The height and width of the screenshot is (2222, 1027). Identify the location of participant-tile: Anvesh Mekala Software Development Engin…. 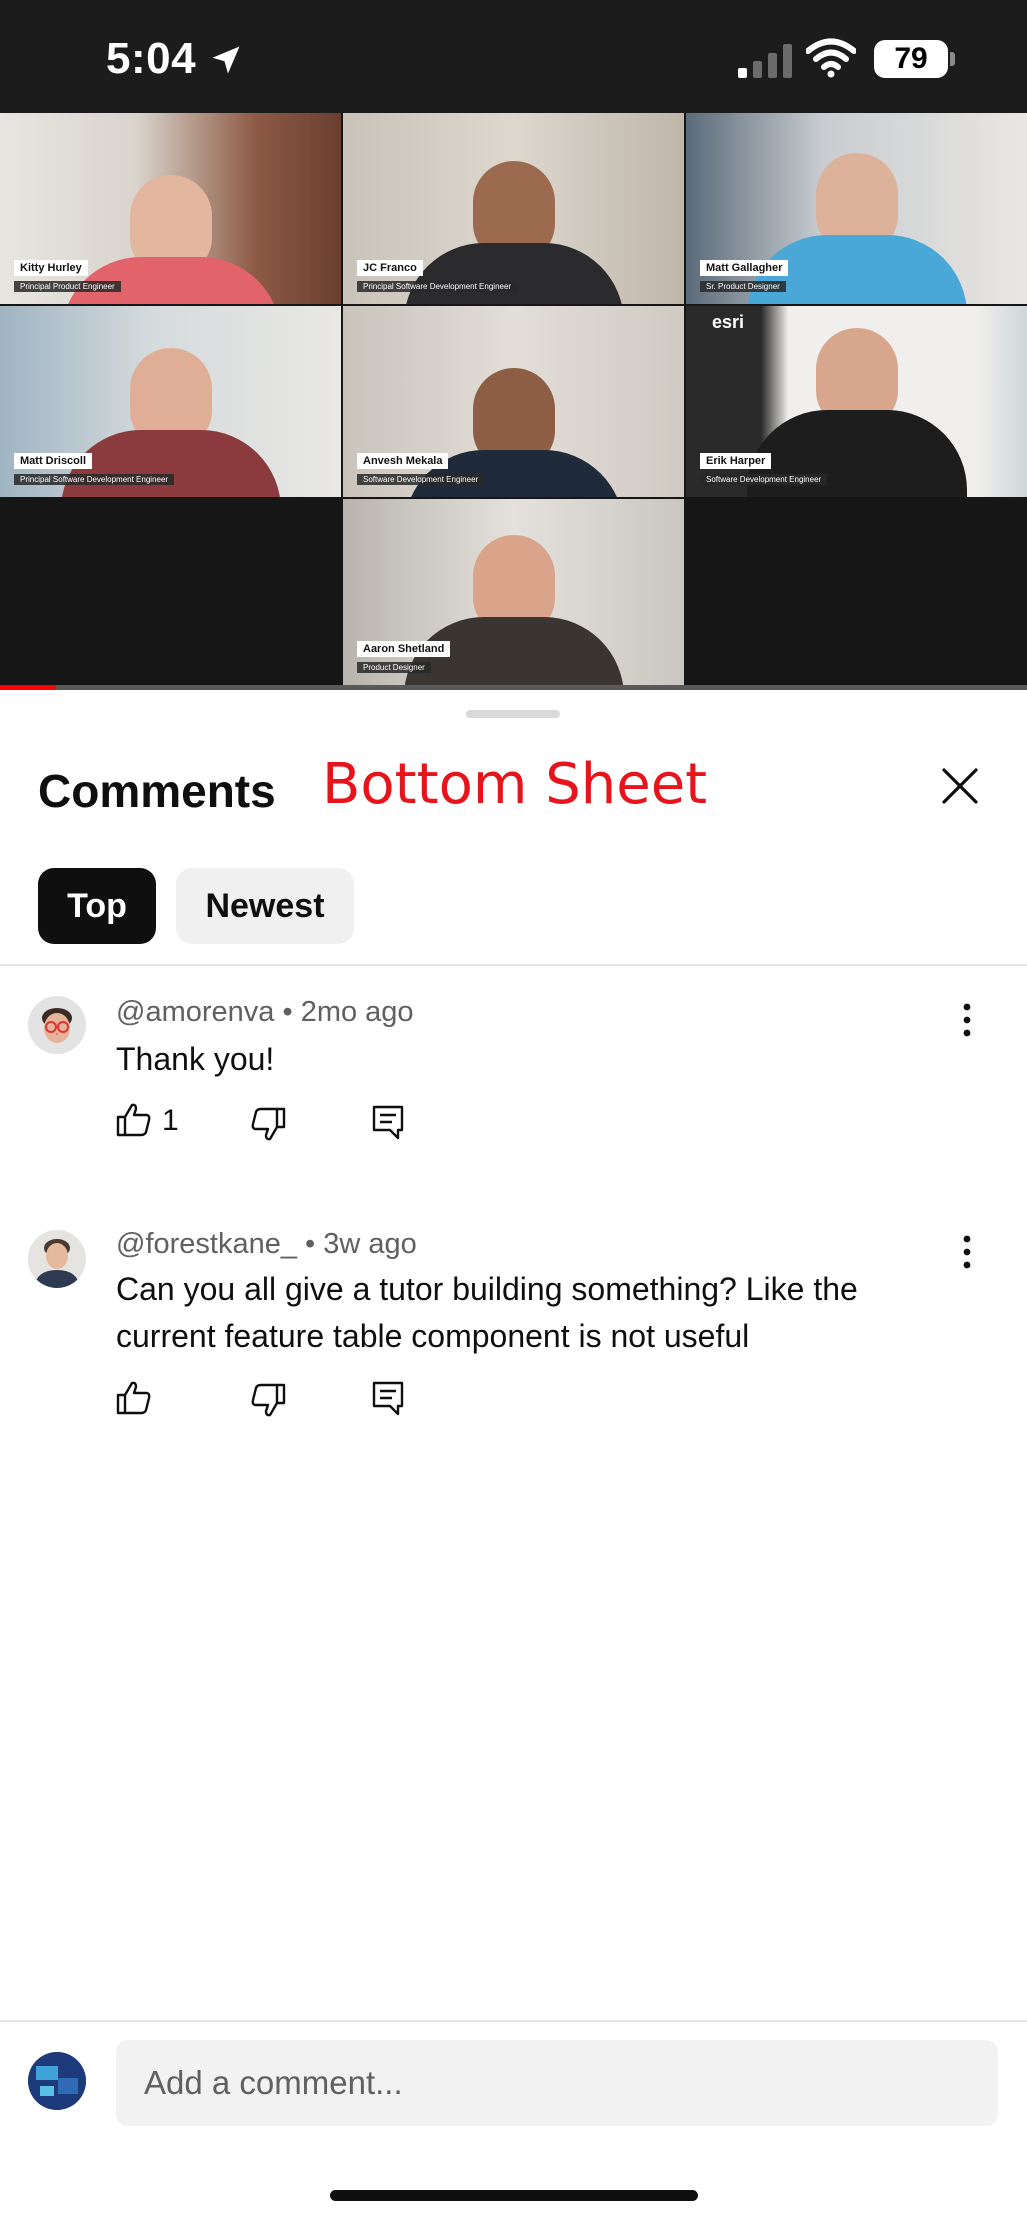
(513, 401).